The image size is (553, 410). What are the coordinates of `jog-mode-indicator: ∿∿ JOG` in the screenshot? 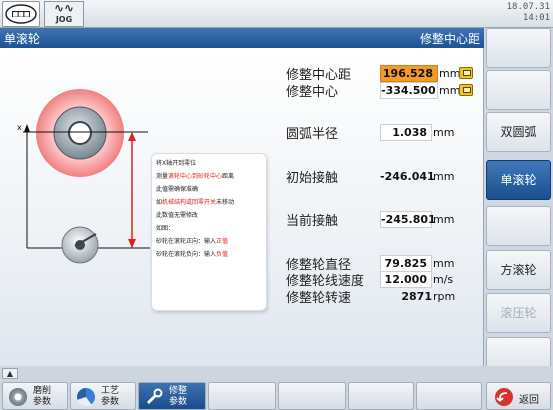 It's located at (64, 14).